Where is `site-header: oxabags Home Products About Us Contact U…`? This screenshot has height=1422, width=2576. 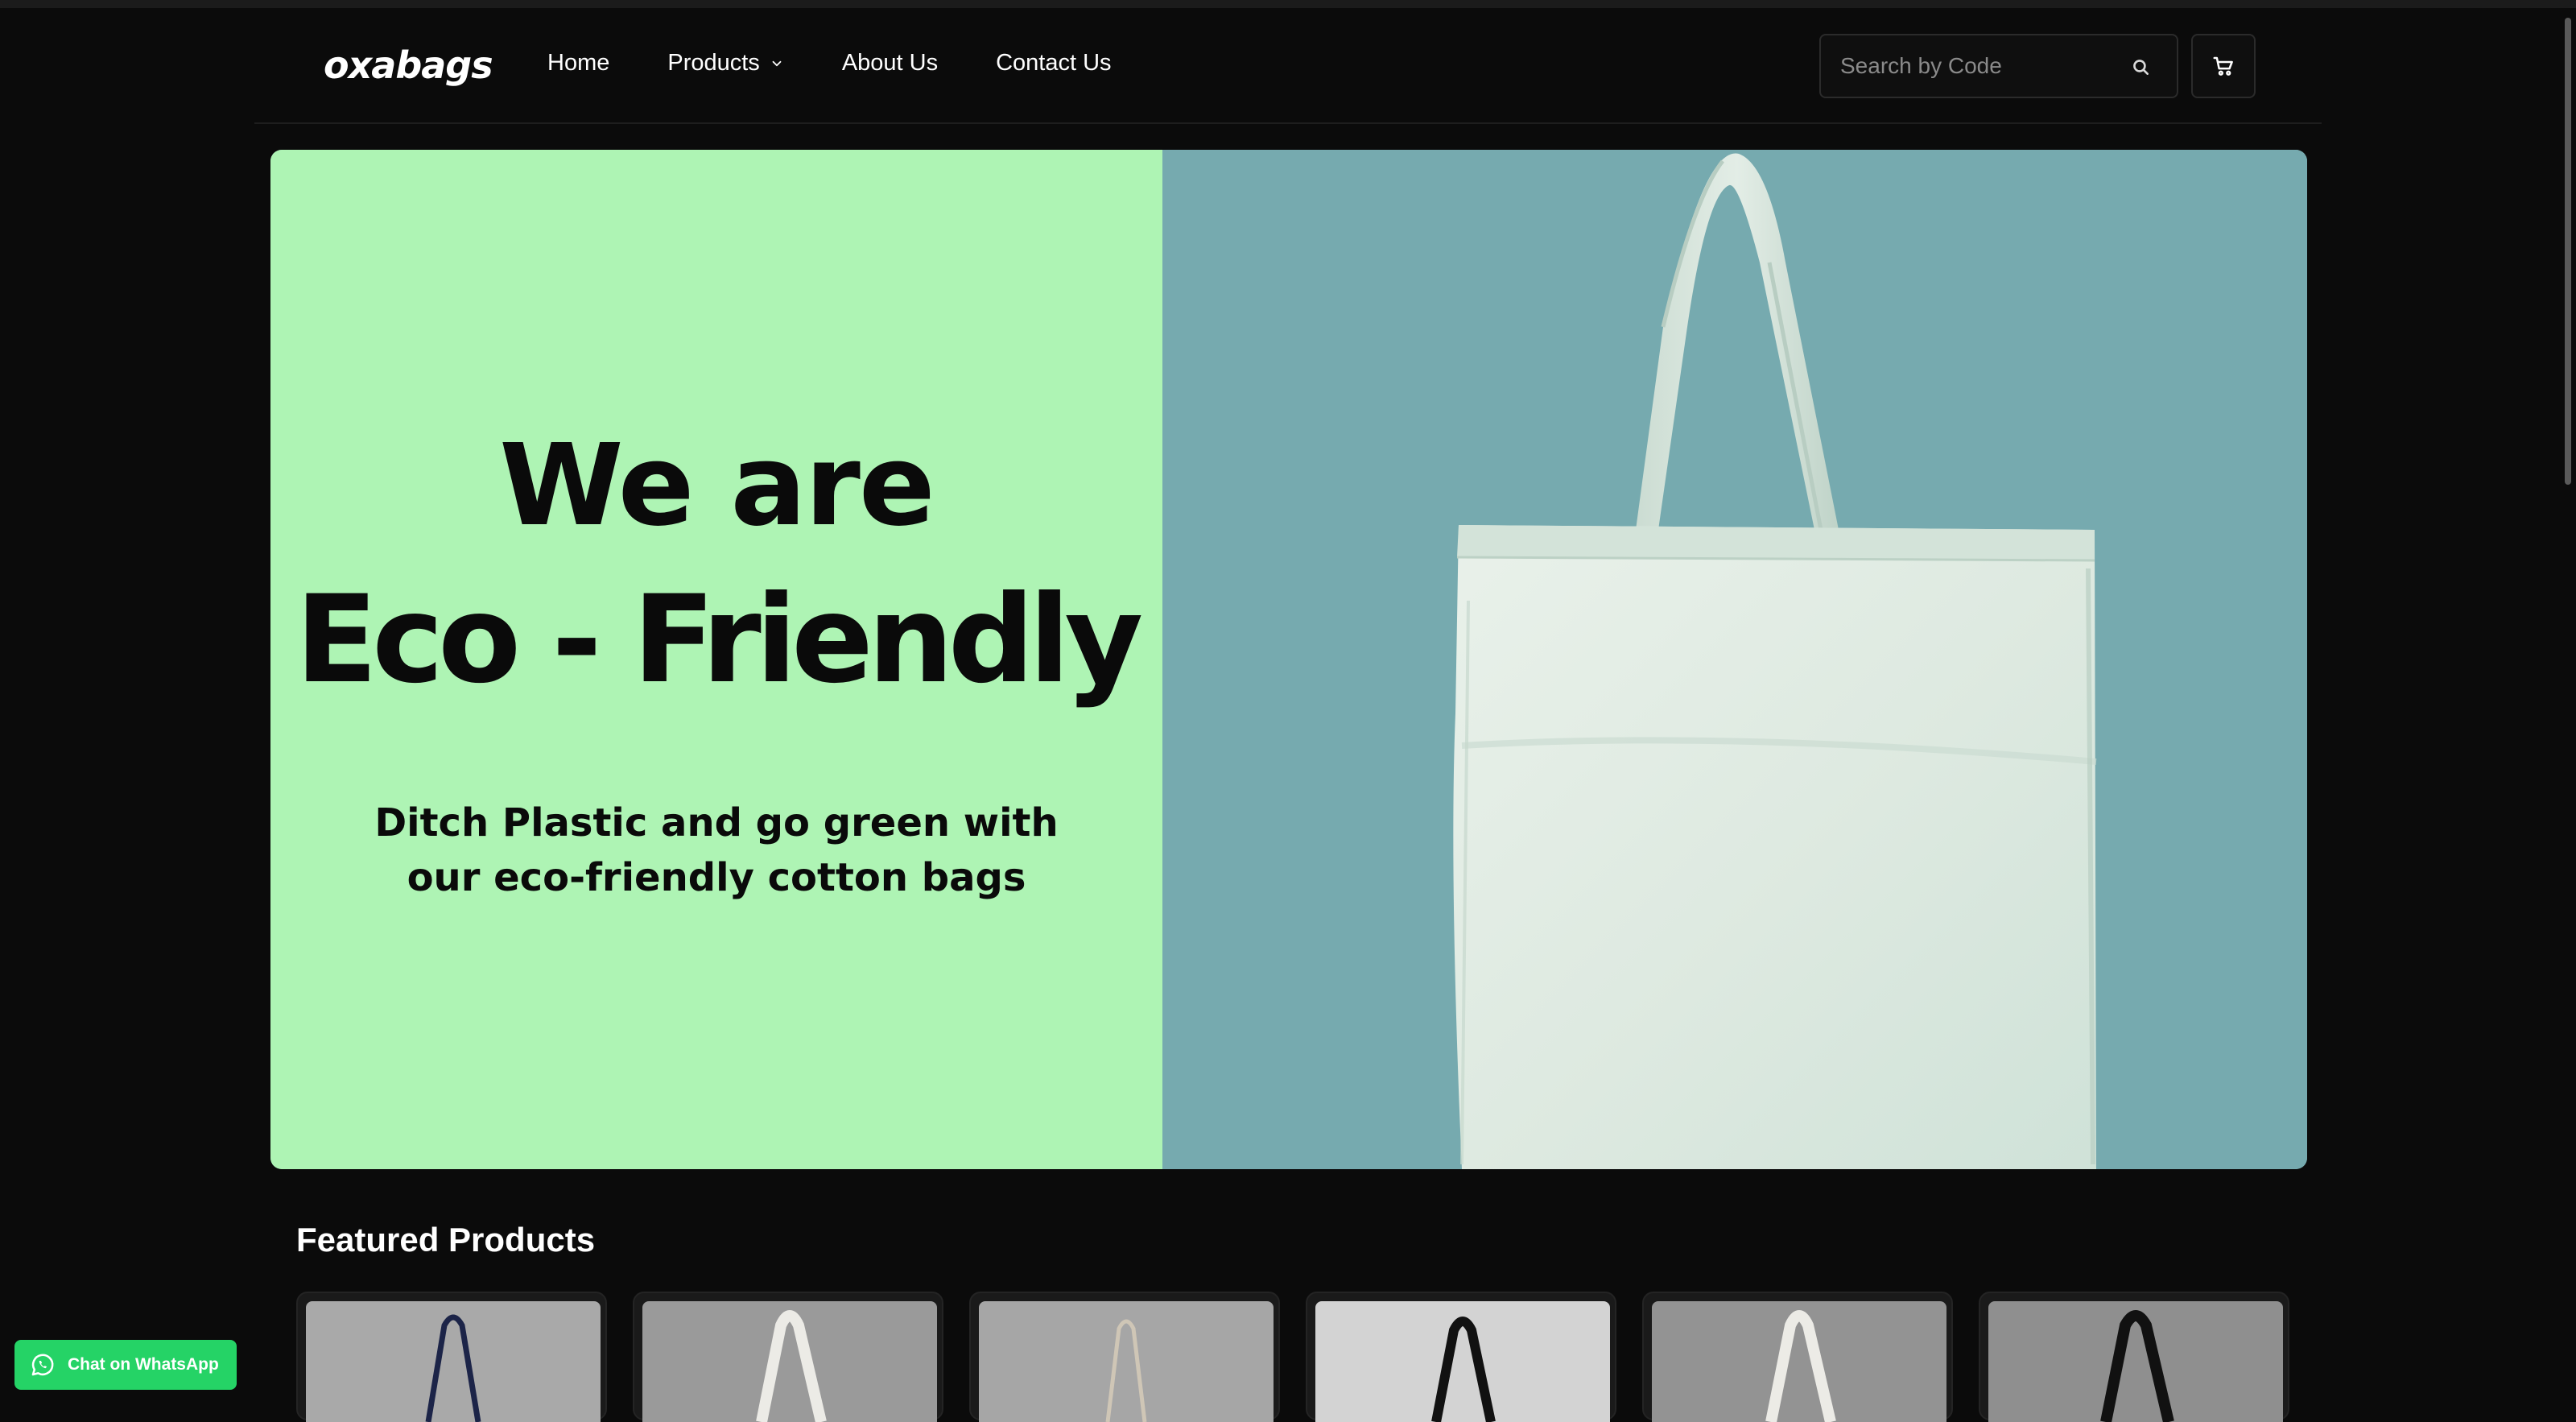 site-header: oxabags Home Products About Us Contact U… is located at coordinates (1288, 66).